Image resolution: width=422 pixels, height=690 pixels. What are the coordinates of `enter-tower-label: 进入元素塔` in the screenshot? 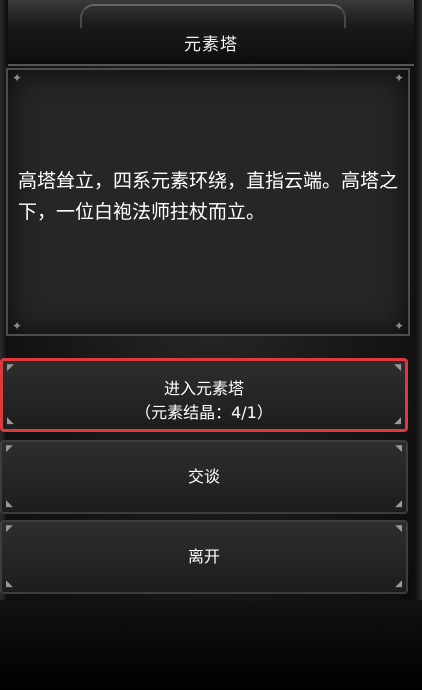 It's located at (203, 388).